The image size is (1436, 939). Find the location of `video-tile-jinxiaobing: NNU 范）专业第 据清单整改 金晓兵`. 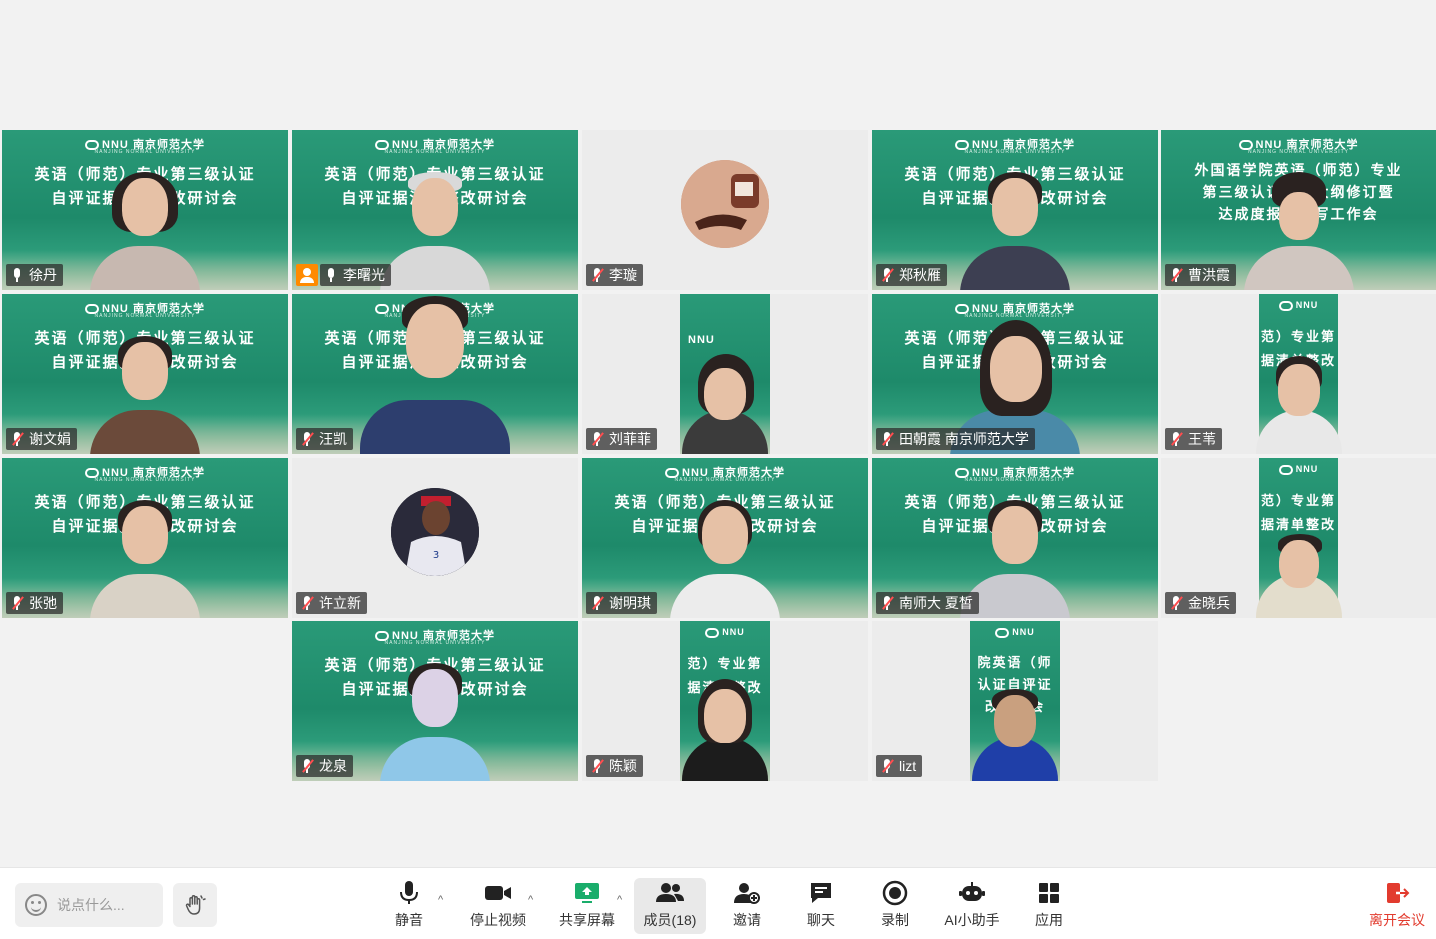

video-tile-jinxiaobing: NNU 范）专业第 据清单整改 金晓兵 is located at coordinates (1298, 538).